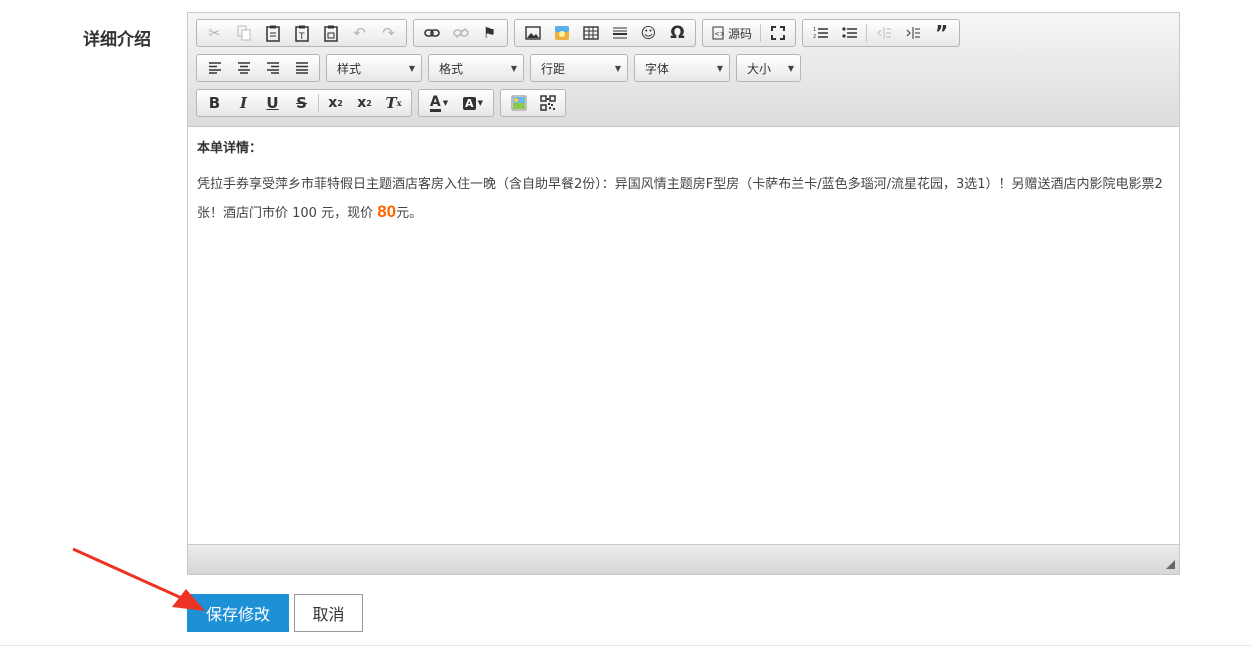 The image size is (1251, 650). What do you see at coordinates (301, 68) in the screenshot?
I see `align-justify-icon` at bounding box center [301, 68].